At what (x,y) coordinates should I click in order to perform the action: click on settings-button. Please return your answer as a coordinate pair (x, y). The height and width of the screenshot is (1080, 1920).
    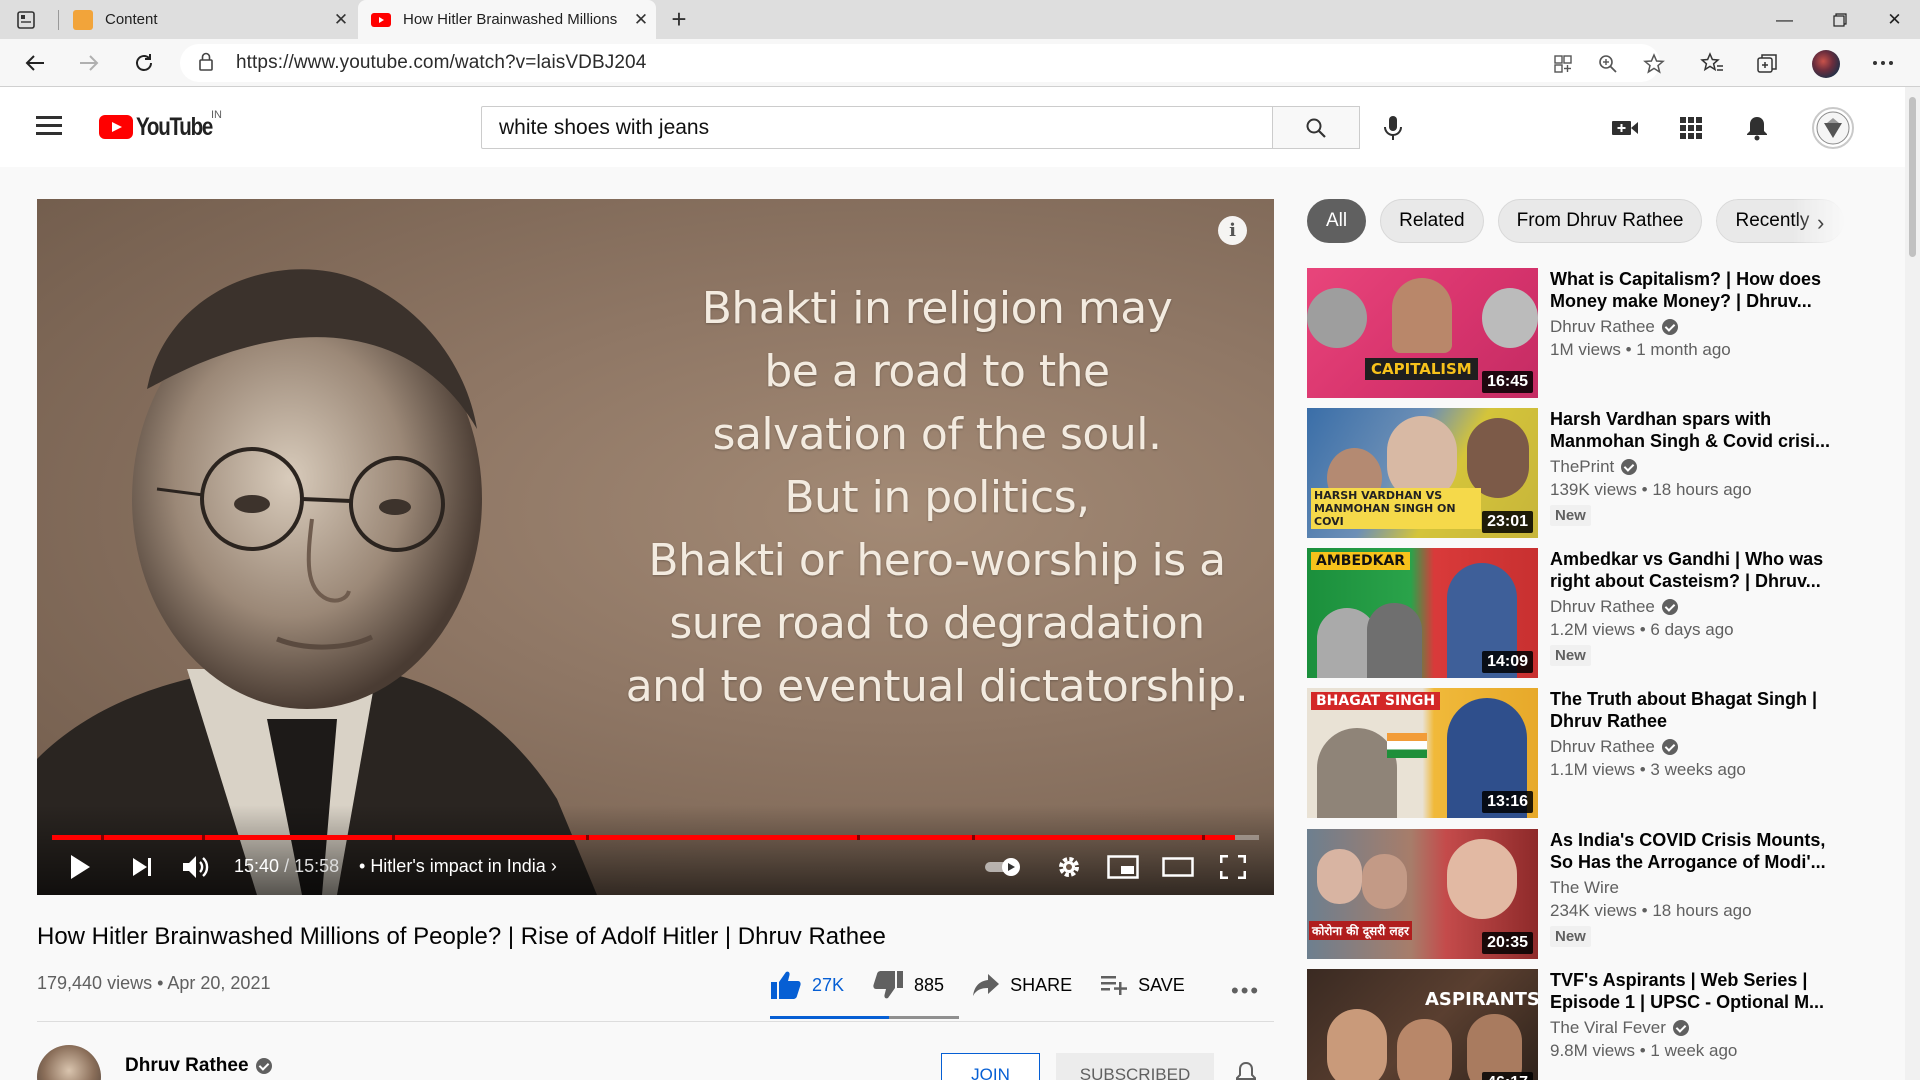
    Looking at the image, I should click on (1069, 867).